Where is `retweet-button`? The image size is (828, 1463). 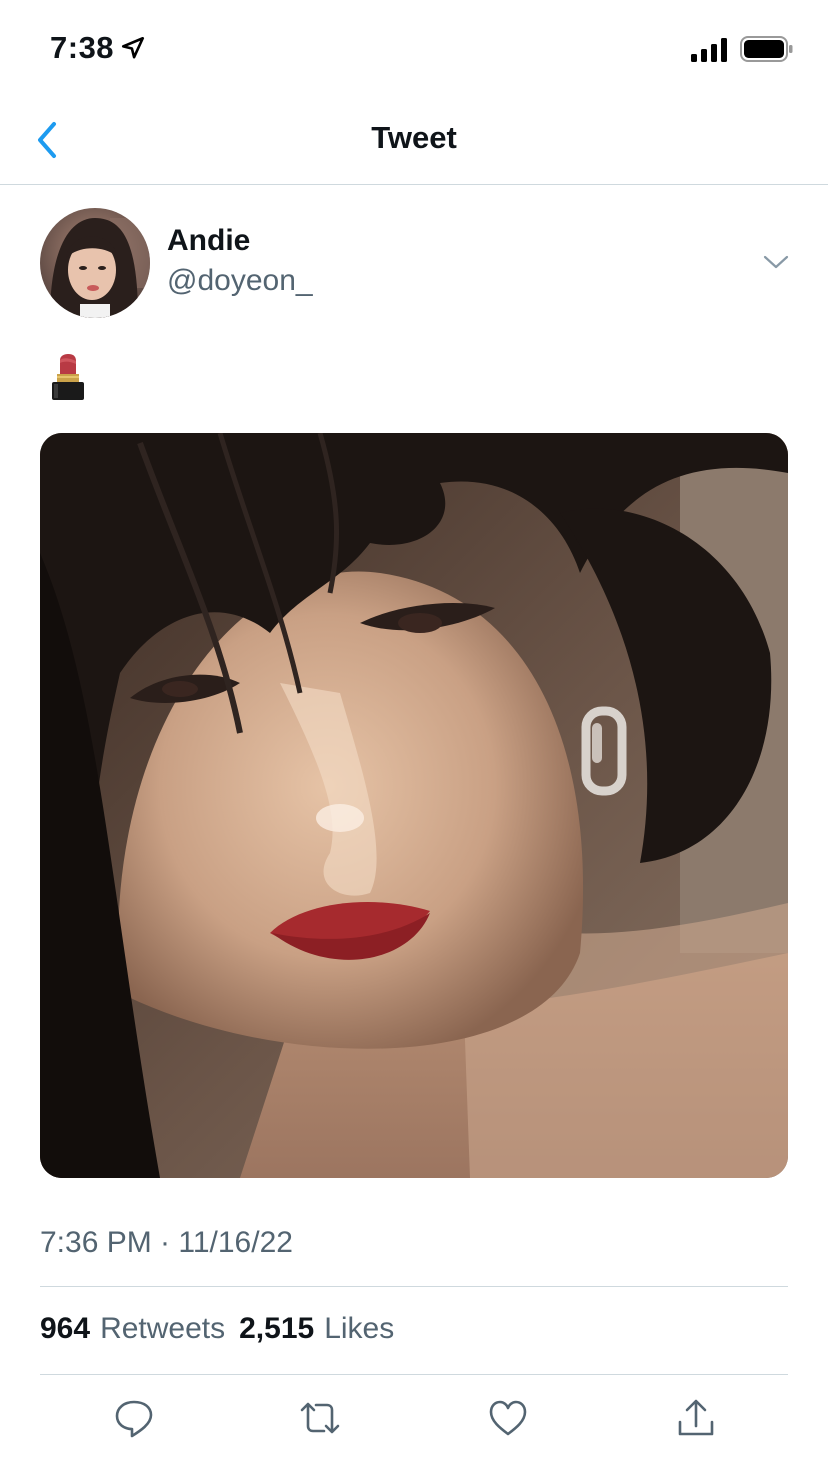
retweet-button is located at coordinates (320, 1418).